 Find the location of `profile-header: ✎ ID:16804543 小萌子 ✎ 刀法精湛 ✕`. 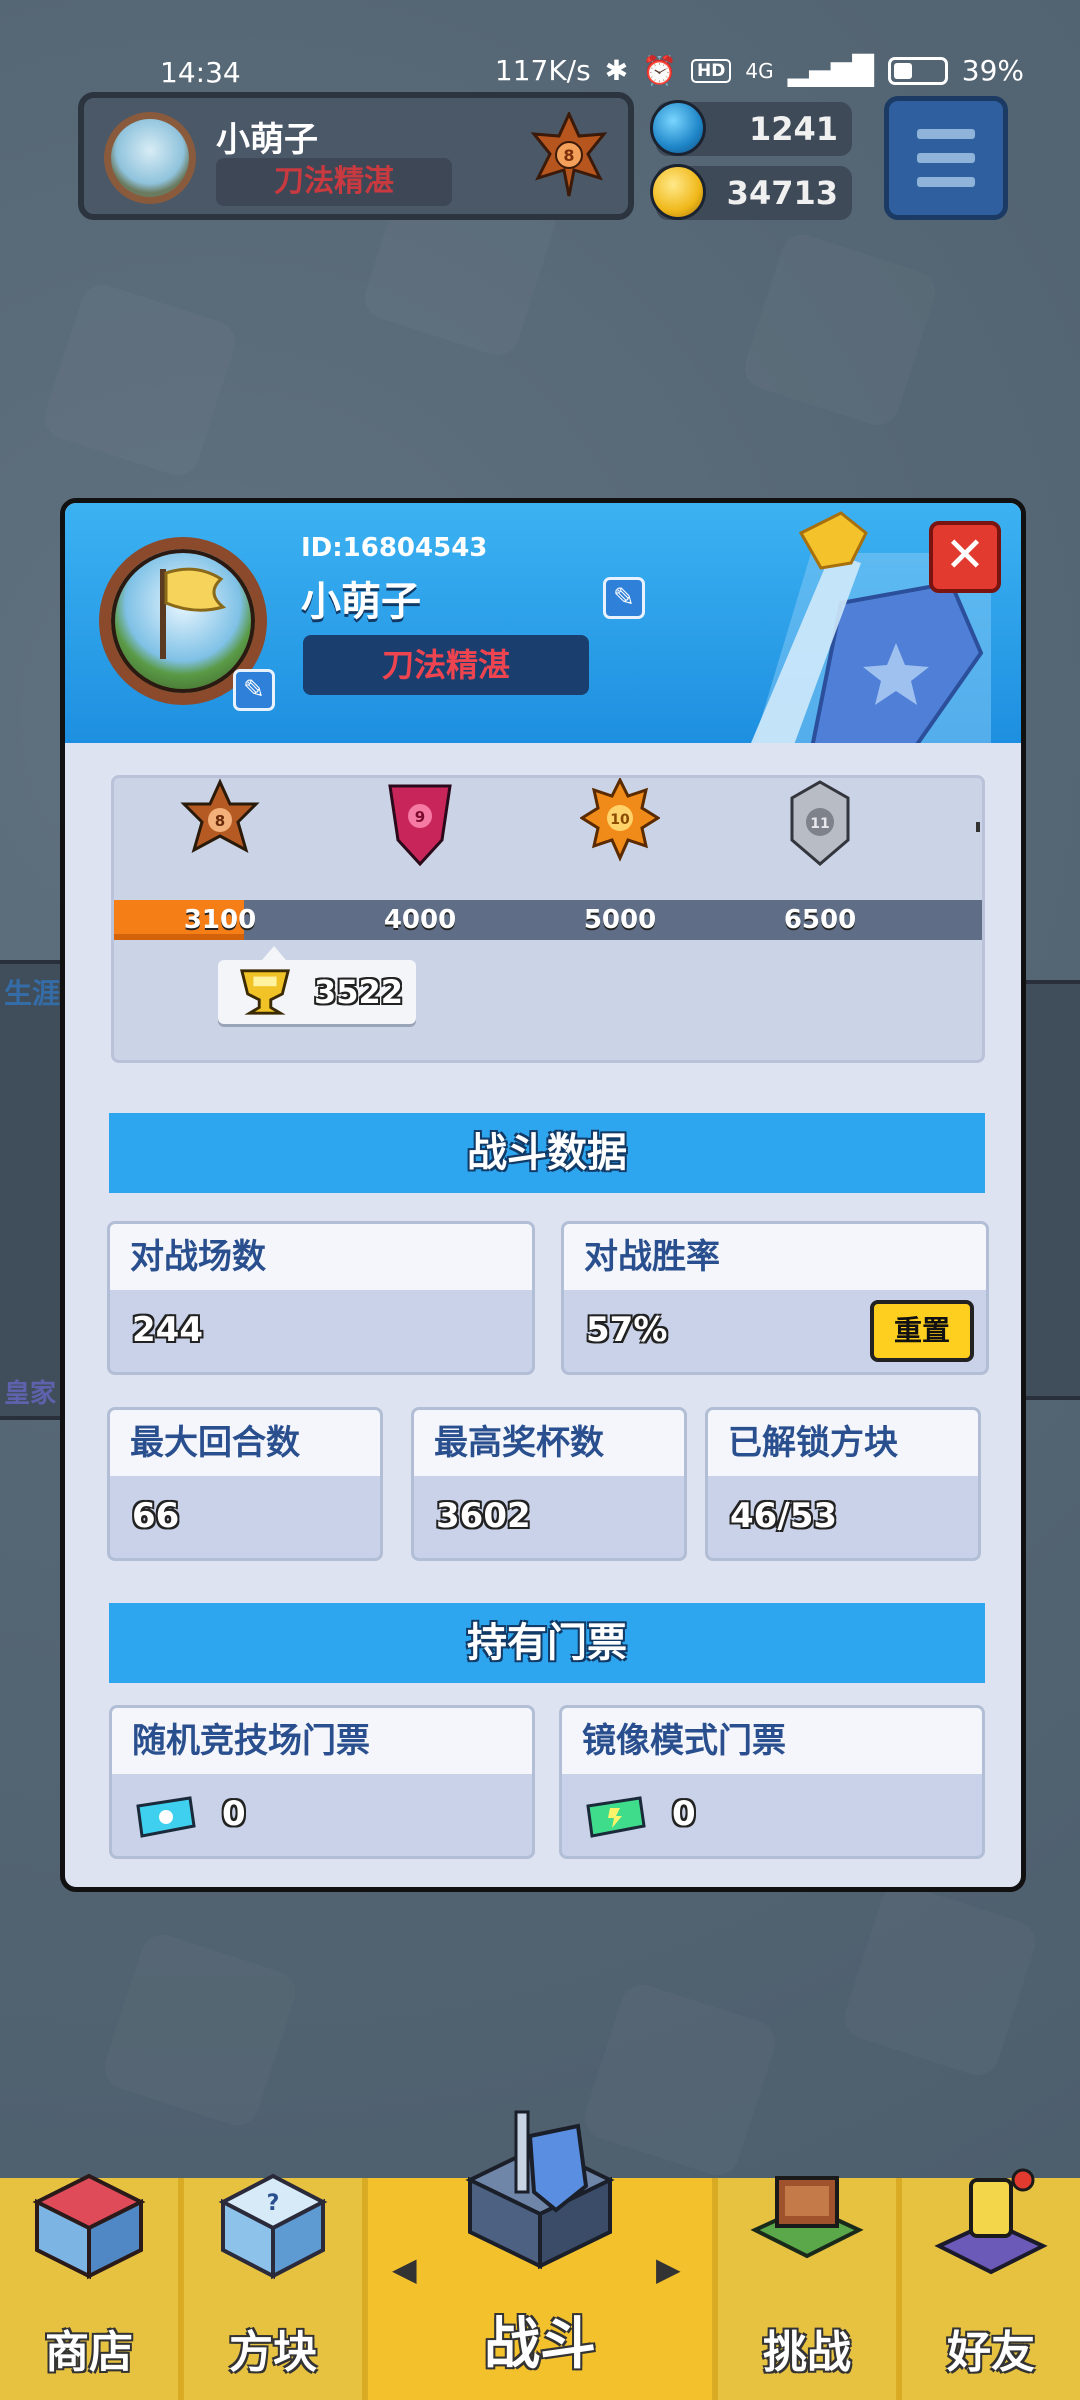

profile-header: ✎ ID:16804543 小萌子 ✎ 刀法精湛 ✕ is located at coordinates (543, 623).